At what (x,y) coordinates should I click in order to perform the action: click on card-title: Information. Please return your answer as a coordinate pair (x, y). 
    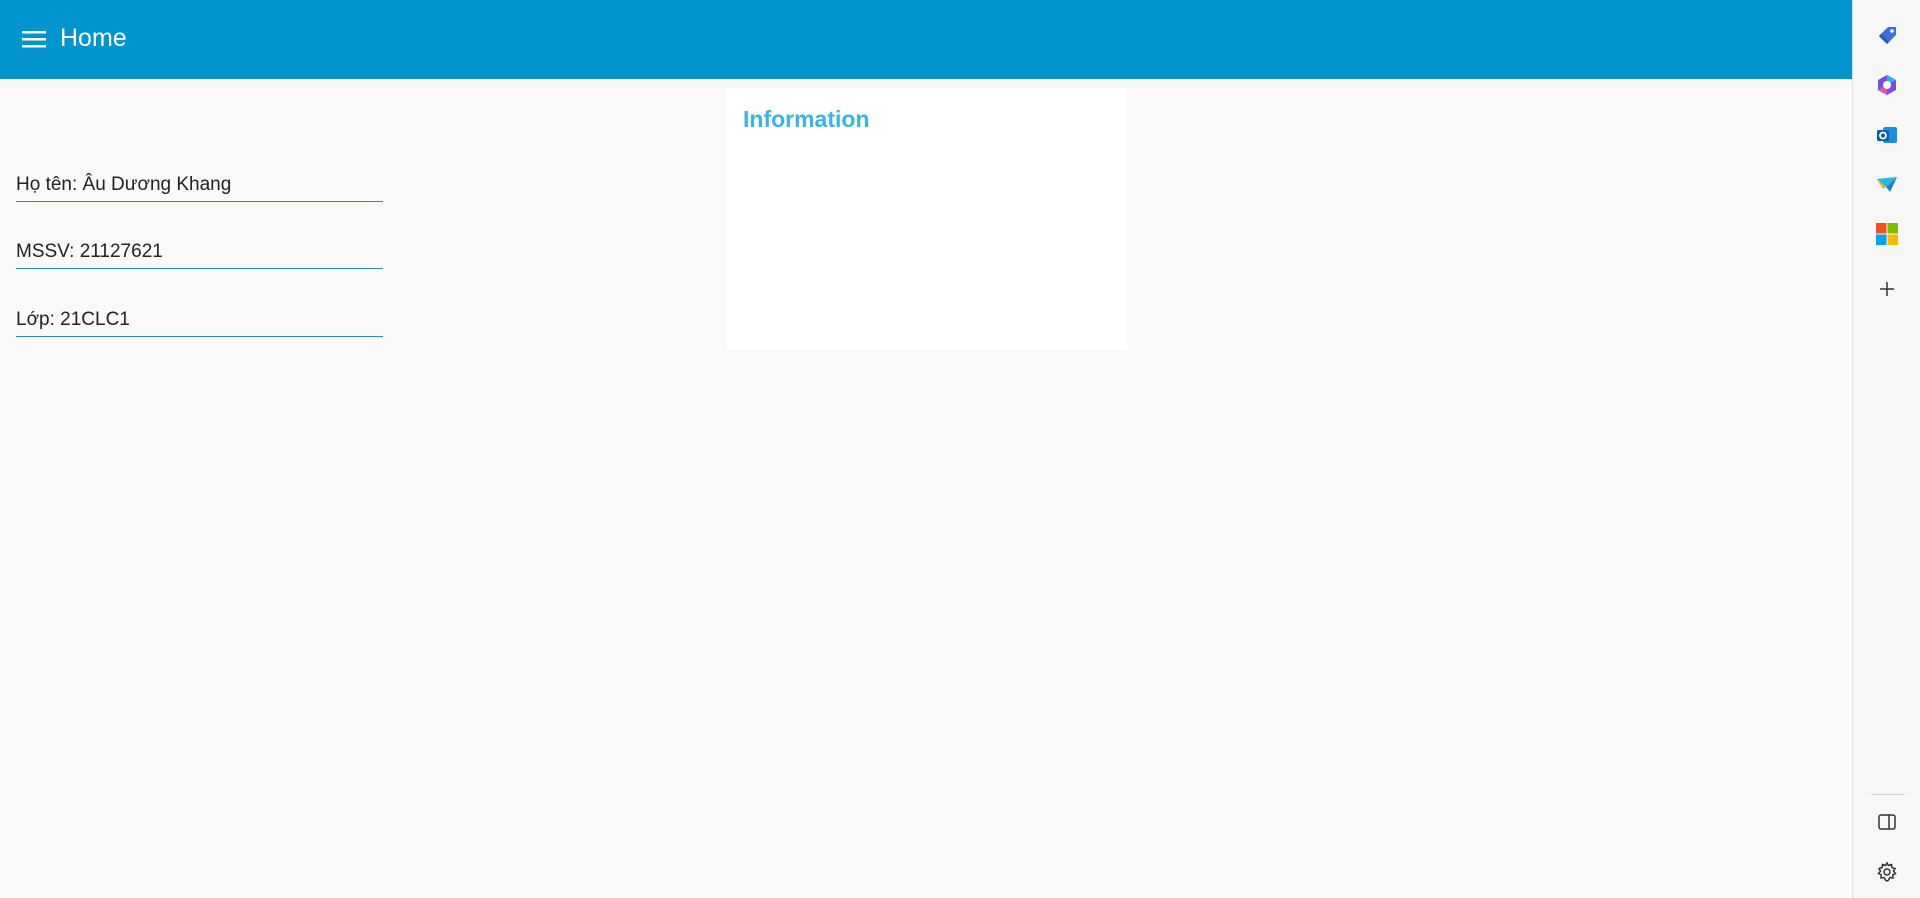
    Looking at the image, I should click on (806, 119).